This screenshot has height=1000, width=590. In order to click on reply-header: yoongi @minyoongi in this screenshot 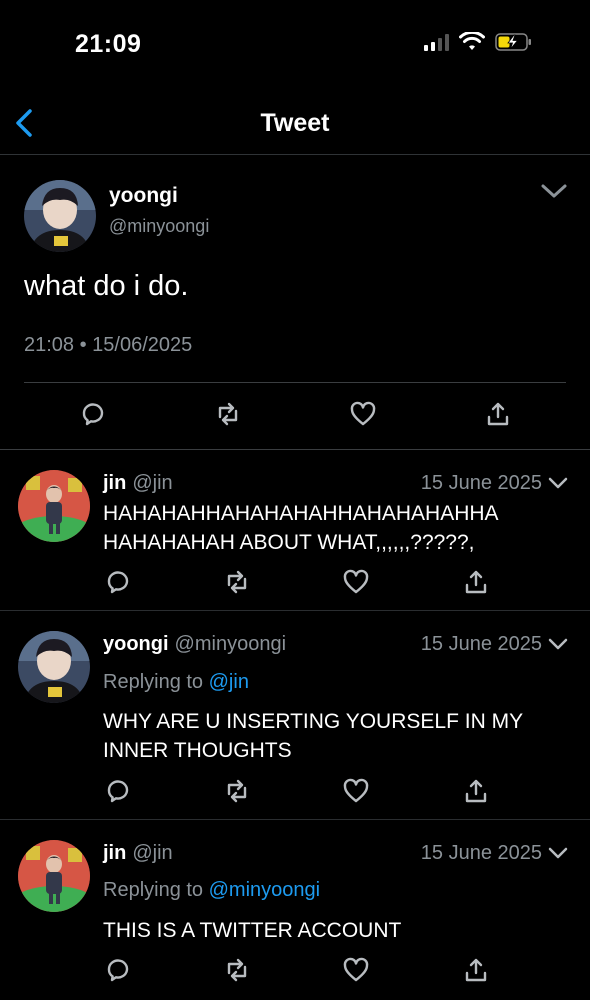, I will do `click(194, 644)`.